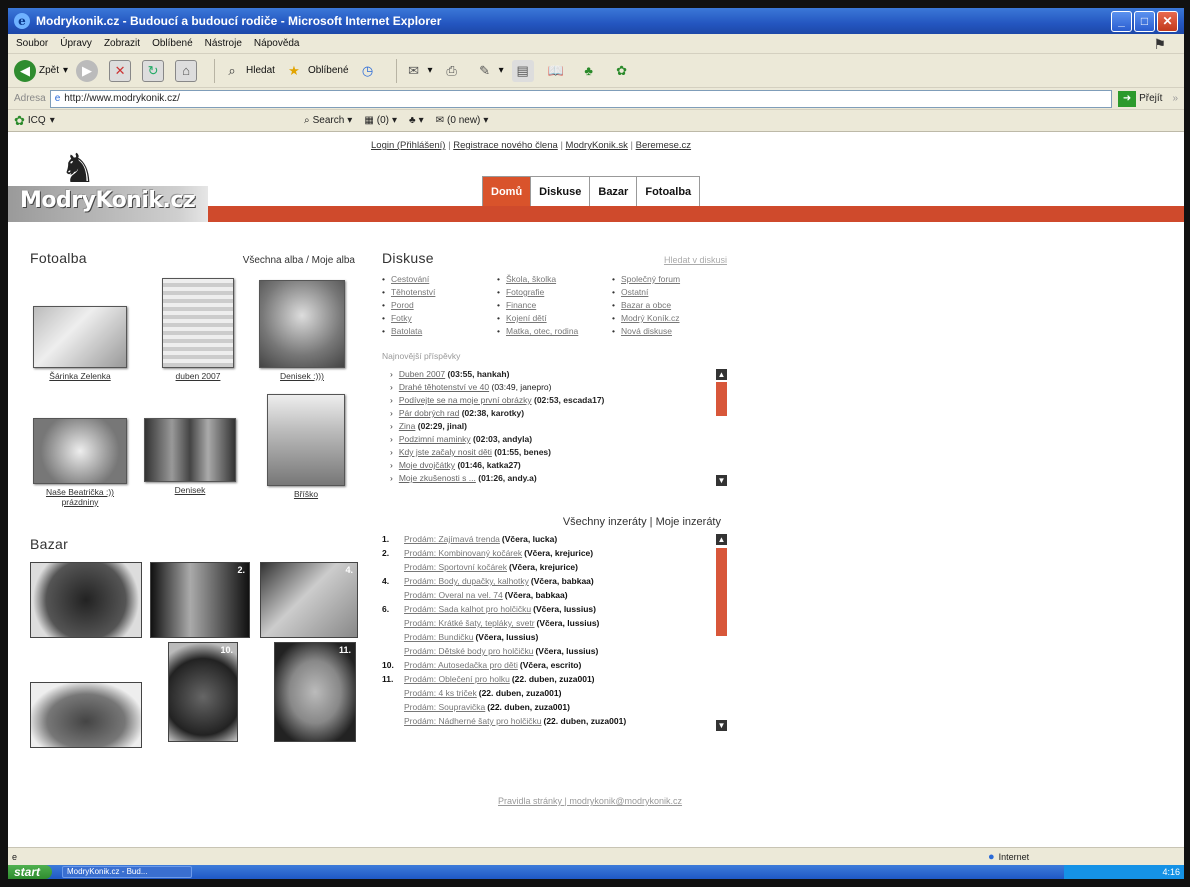  I want to click on category-link: Matka, otec, rodina, so click(554, 332).